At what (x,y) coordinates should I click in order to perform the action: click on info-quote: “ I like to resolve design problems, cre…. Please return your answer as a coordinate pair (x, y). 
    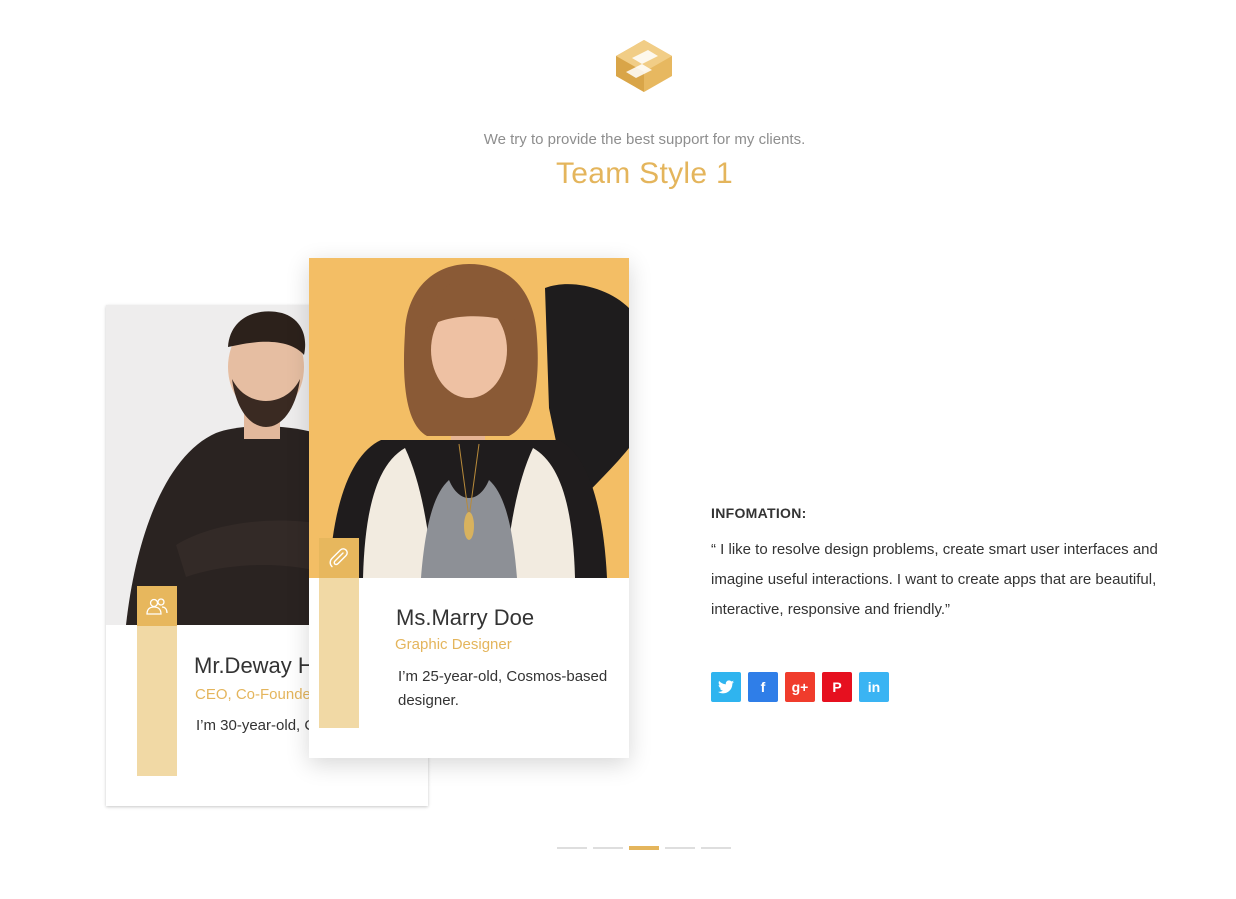
    Looking at the image, I should click on (934, 579).